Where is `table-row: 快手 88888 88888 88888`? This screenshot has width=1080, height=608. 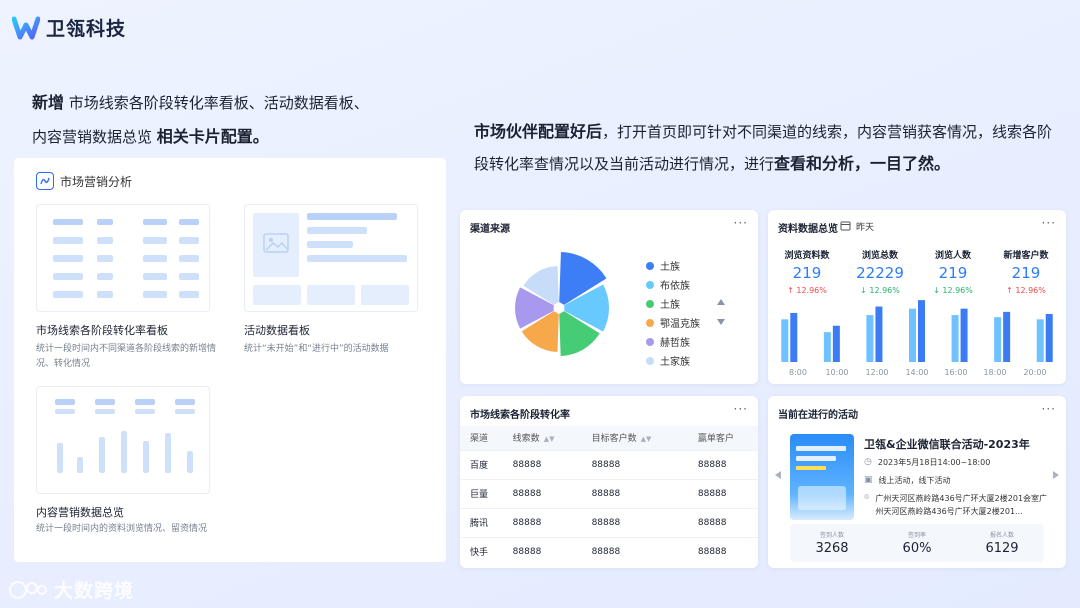 table-row: 快手 88888 88888 88888 is located at coordinates (609, 551).